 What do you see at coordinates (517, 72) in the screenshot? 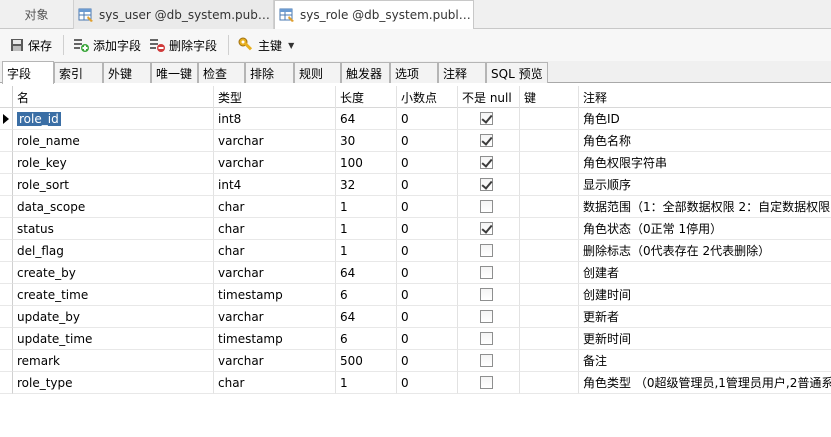
I see `tab-sql-preview: SQL 预览` at bounding box center [517, 72].